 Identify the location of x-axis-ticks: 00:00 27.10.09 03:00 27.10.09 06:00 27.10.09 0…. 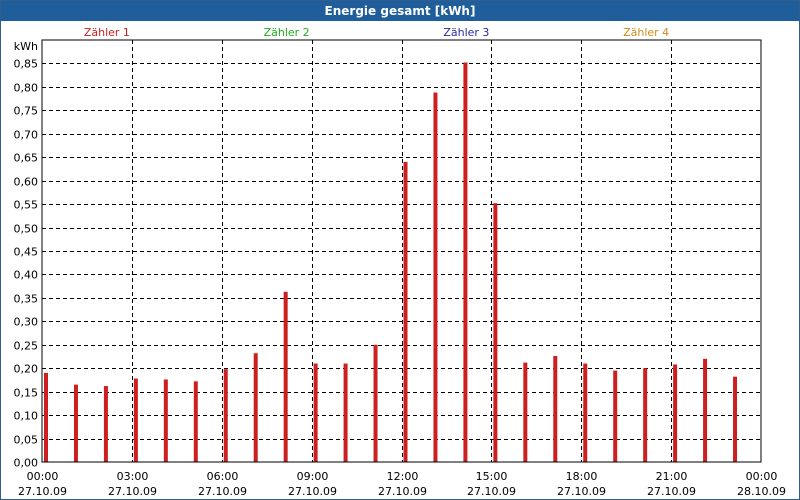
(402, 484).